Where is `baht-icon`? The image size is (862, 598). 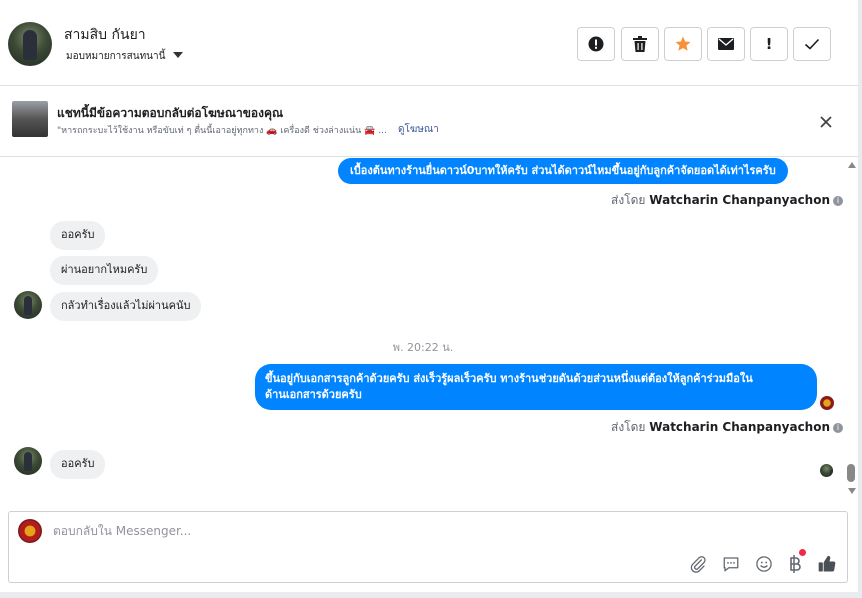 baht-icon is located at coordinates (795, 564).